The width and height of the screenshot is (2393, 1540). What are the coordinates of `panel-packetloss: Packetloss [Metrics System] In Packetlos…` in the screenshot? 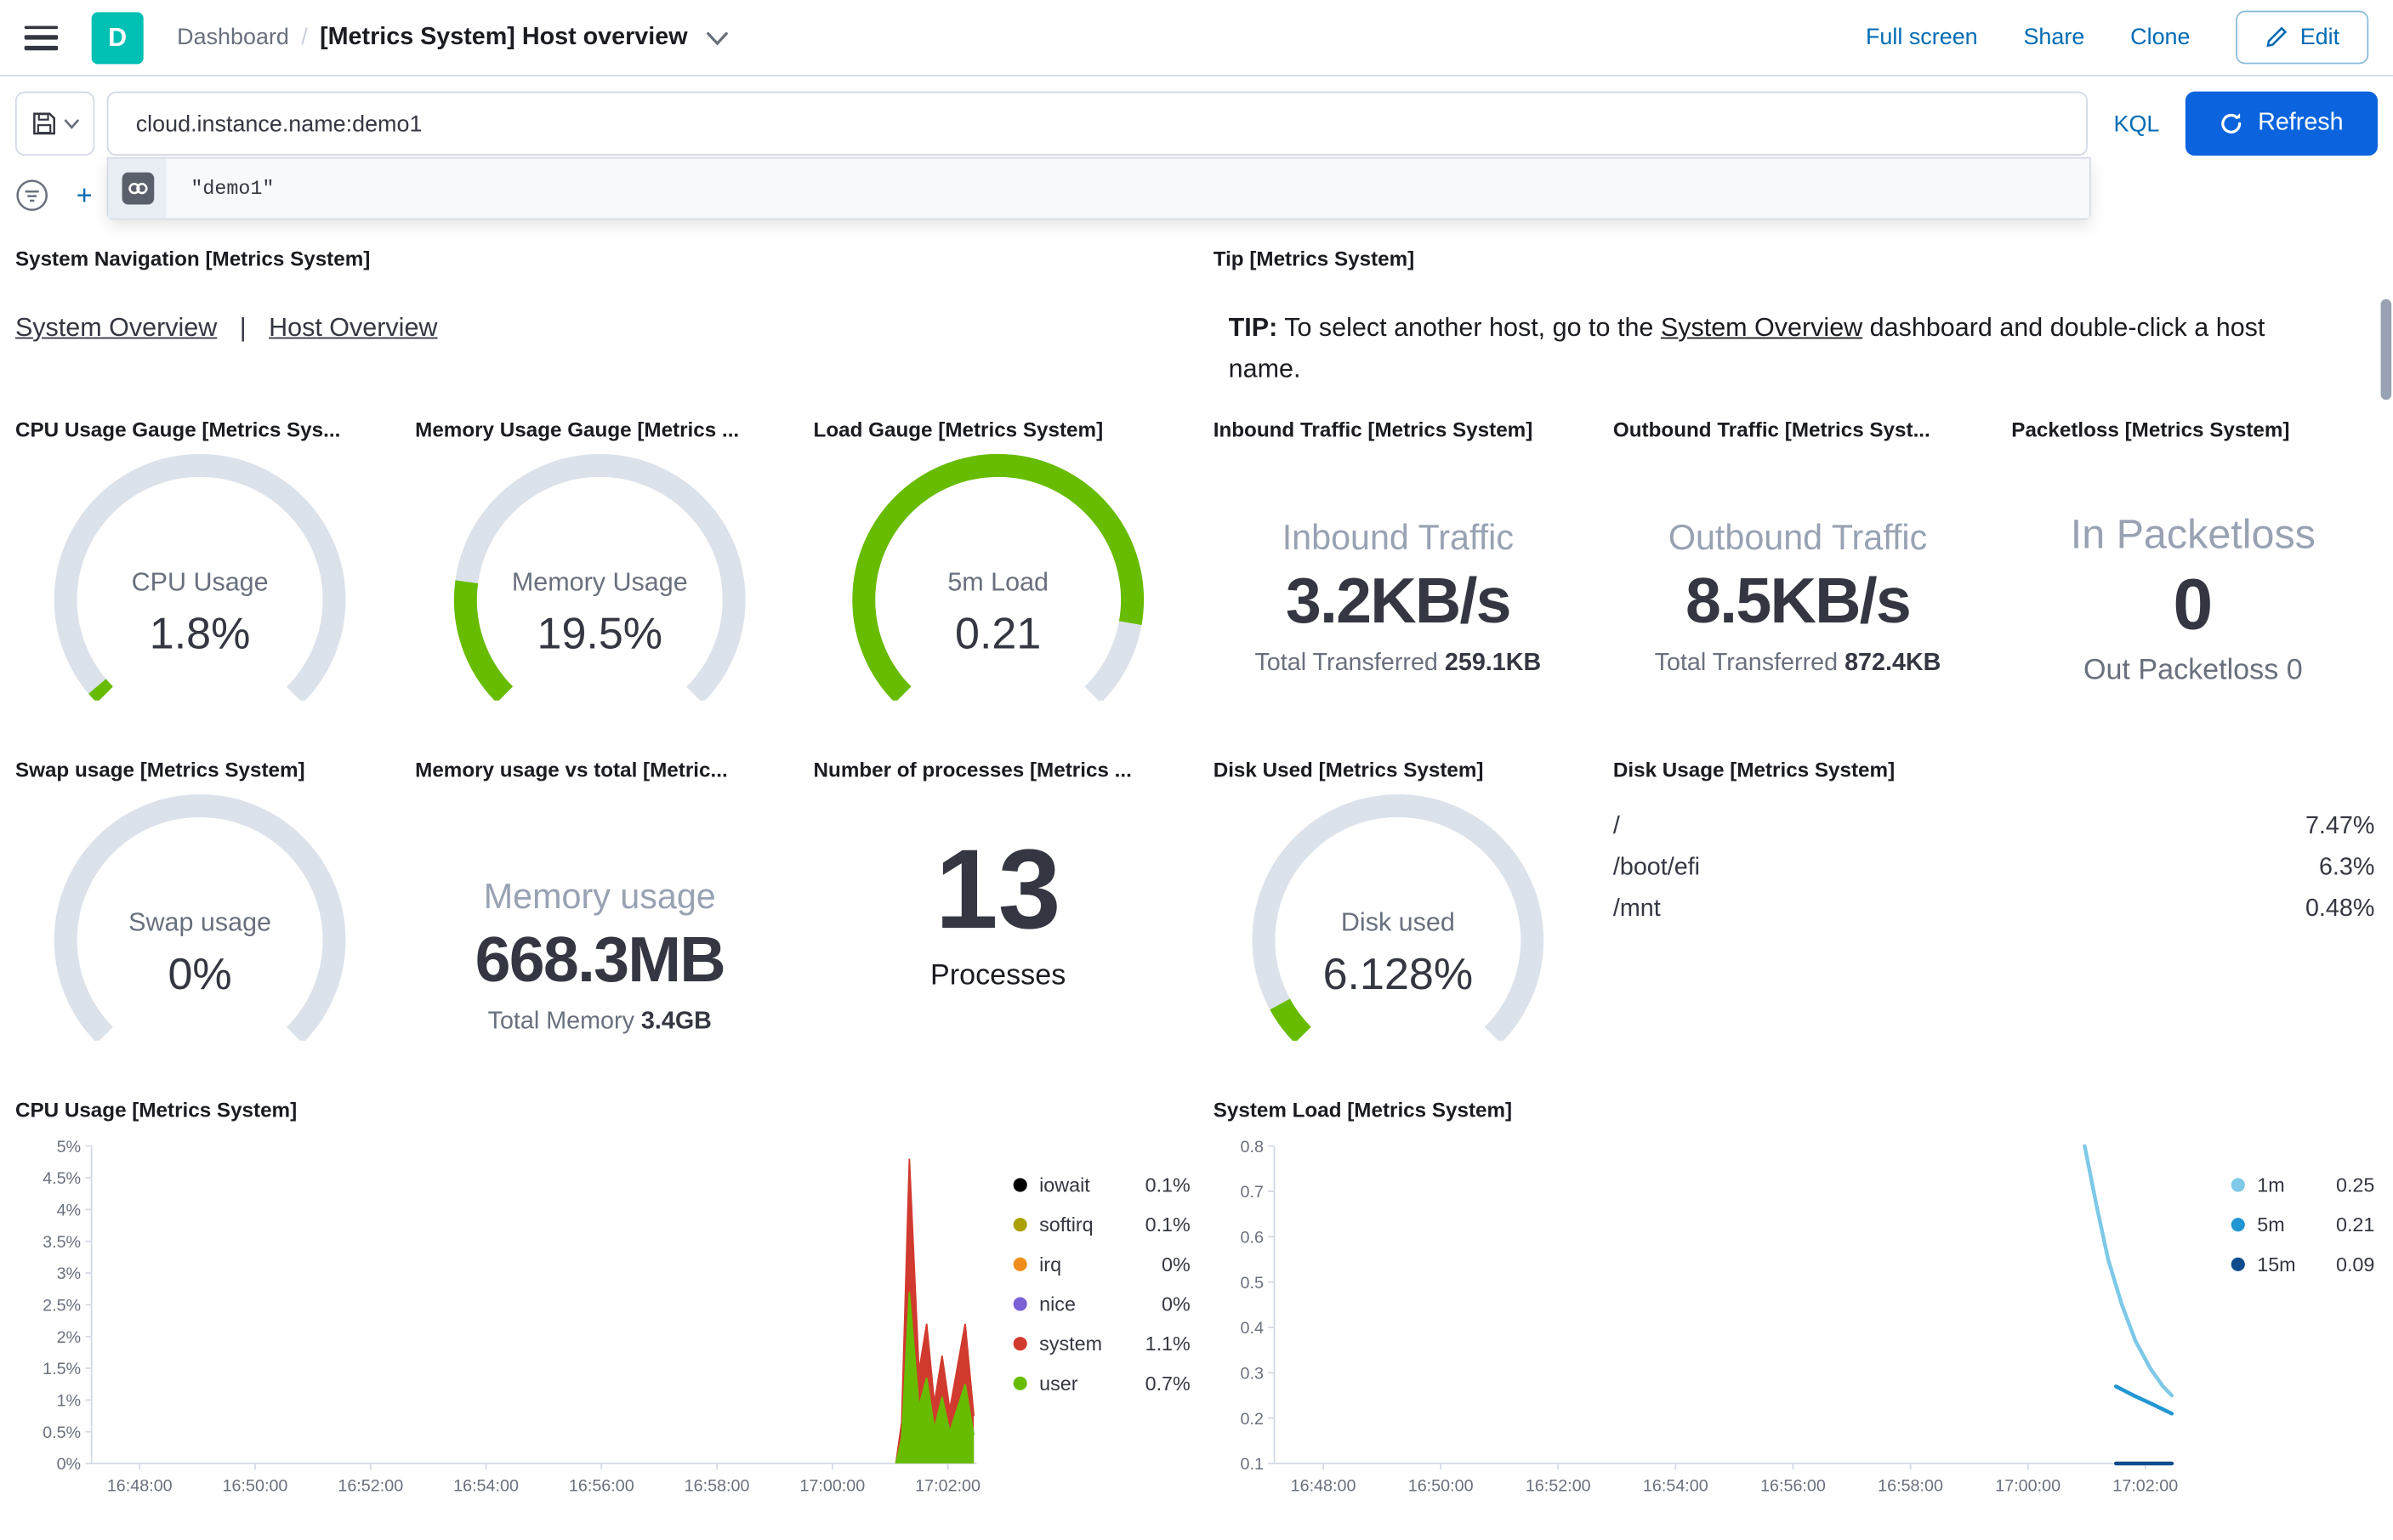 It's located at (2193, 572).